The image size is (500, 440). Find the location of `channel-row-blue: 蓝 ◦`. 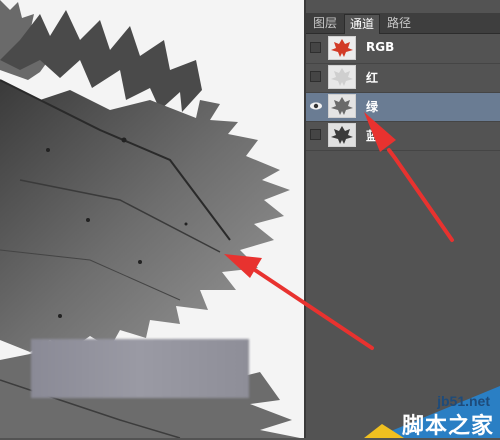

channel-row-blue: 蓝 ◦ is located at coordinates (403, 136).